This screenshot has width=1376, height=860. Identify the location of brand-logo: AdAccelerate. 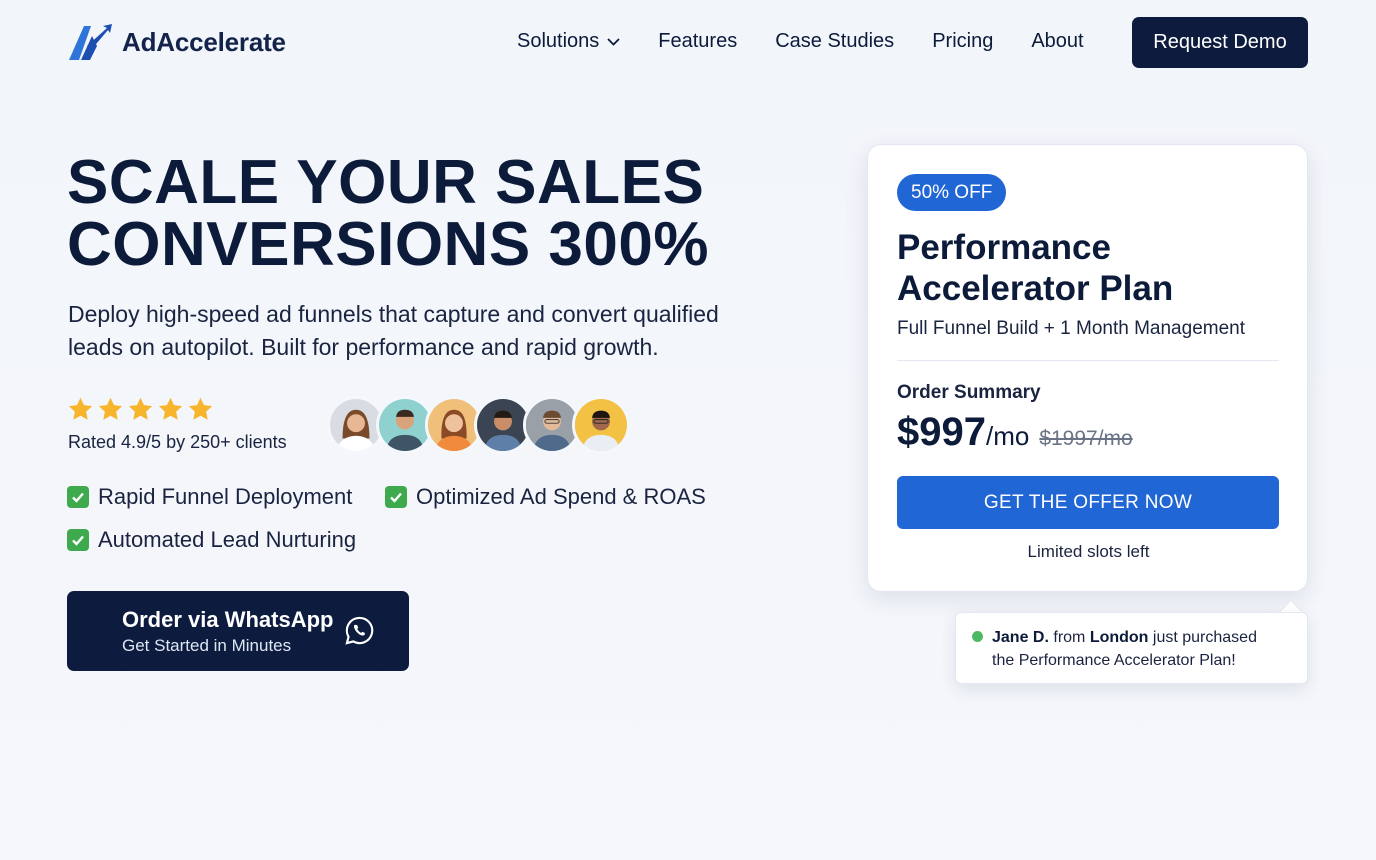
(176, 42).